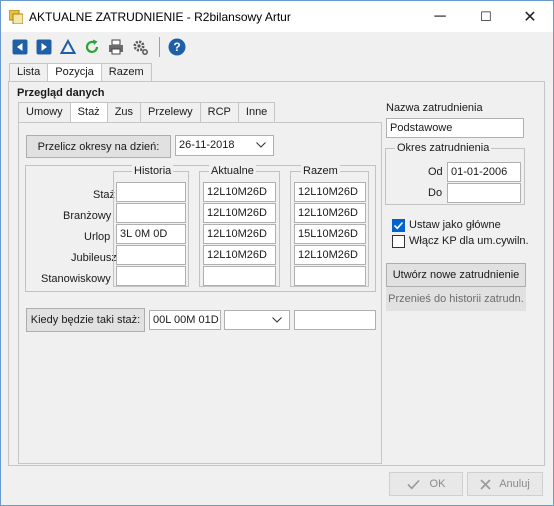  I want to click on kiedy-button: Kiedy będzie taki staż:, so click(85, 320).